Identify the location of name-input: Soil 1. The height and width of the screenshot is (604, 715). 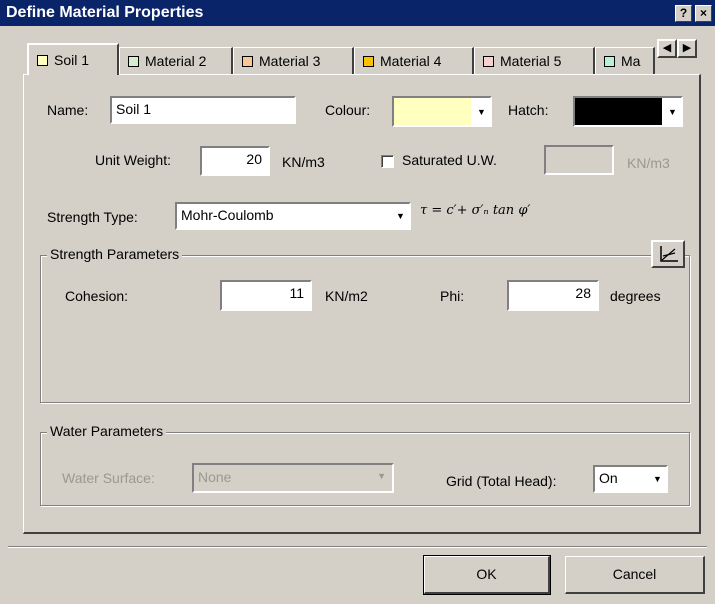
(203, 110).